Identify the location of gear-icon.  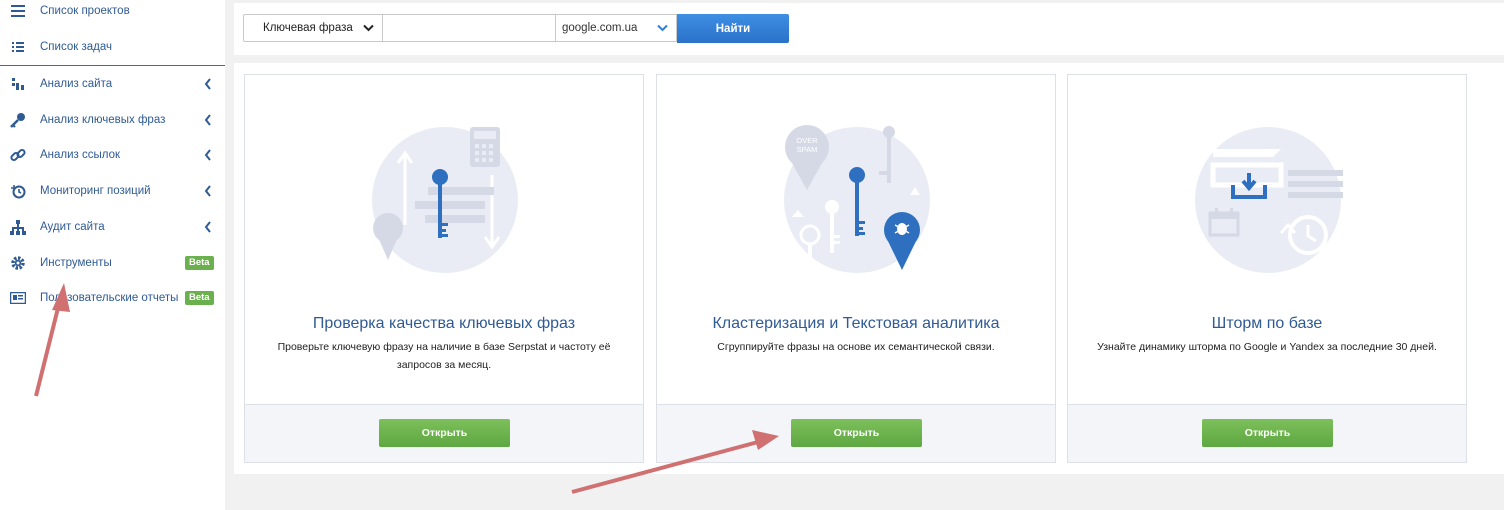
(18, 263).